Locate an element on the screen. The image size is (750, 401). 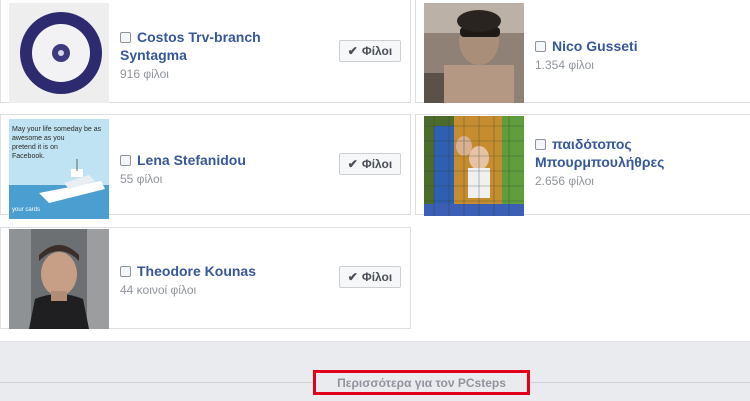
see-more-link: Περισσότερα για τον PCsteps is located at coordinates (421, 382).